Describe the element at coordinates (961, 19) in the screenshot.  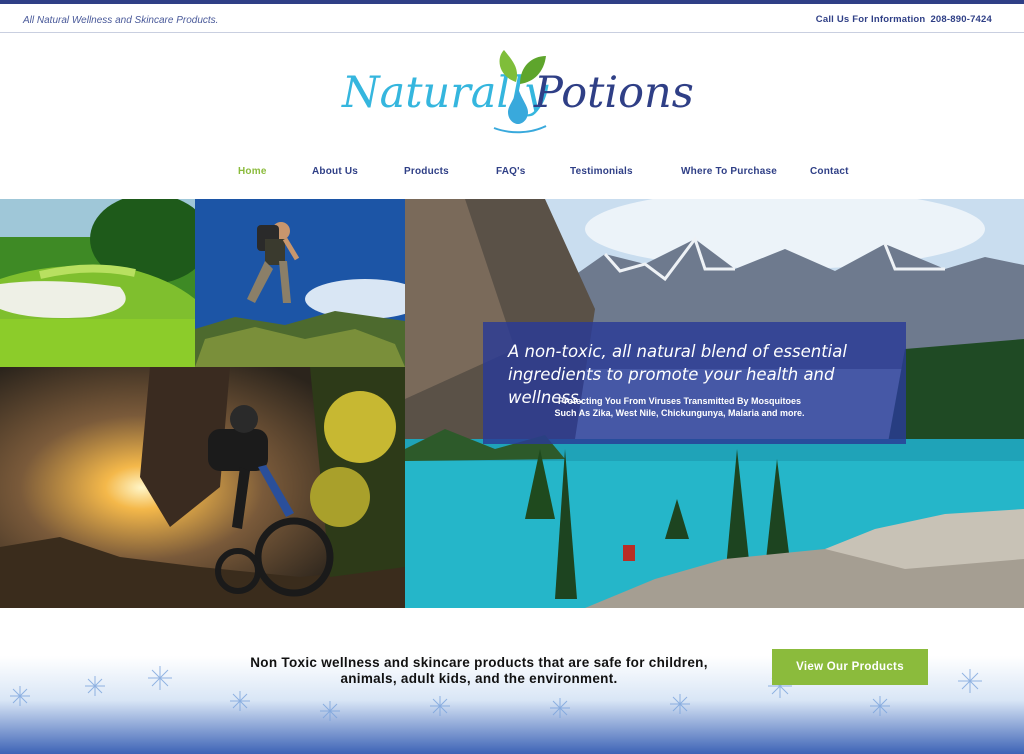
I see `phone-number-link: 208-890-7424` at that location.